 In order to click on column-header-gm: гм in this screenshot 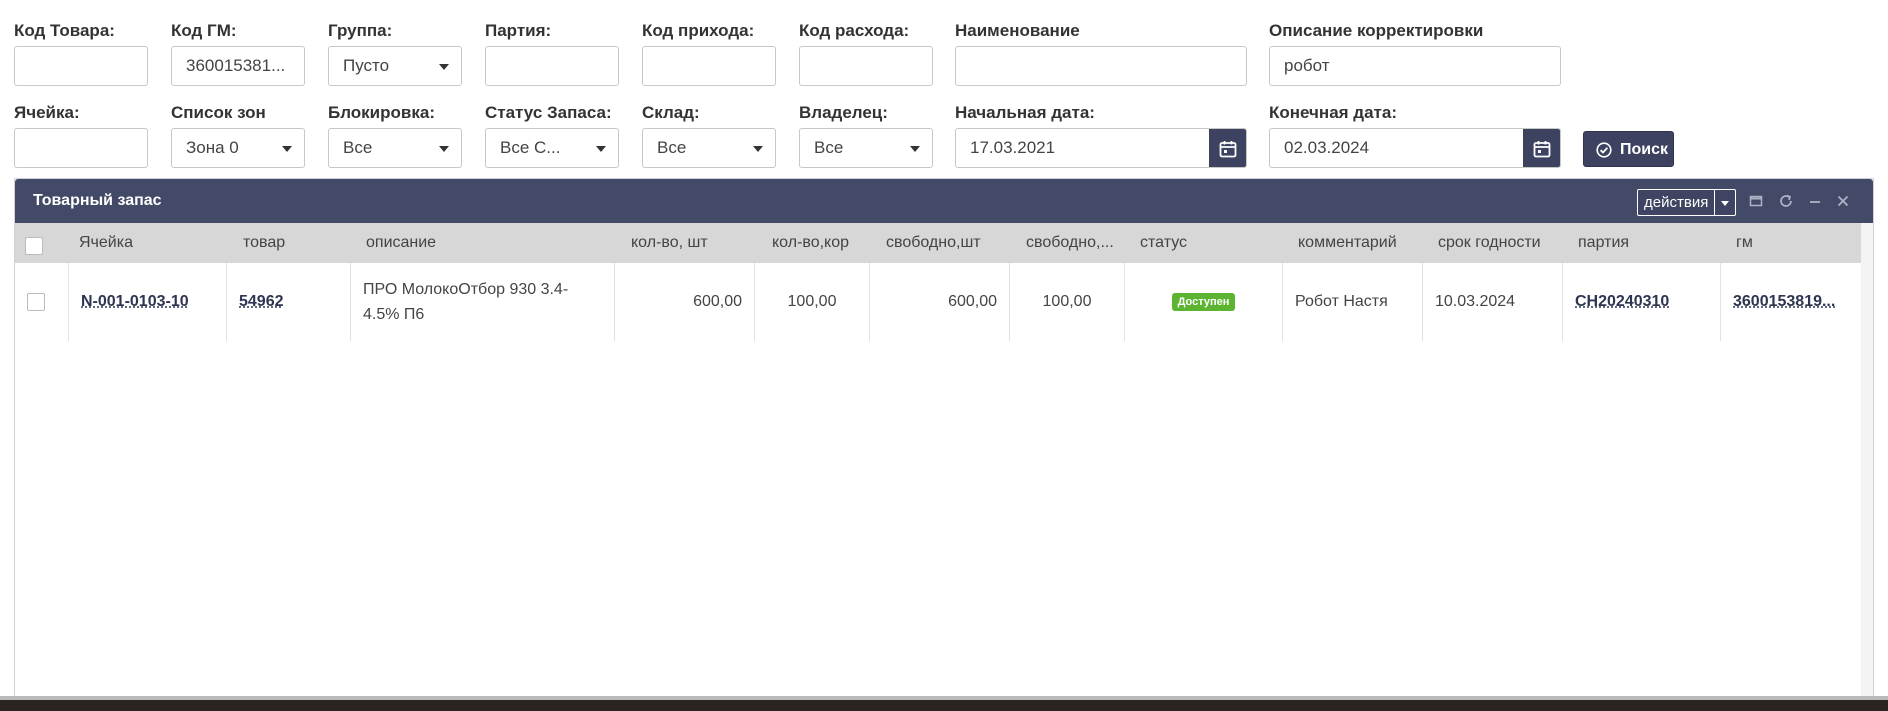, I will do `click(1793, 243)`.